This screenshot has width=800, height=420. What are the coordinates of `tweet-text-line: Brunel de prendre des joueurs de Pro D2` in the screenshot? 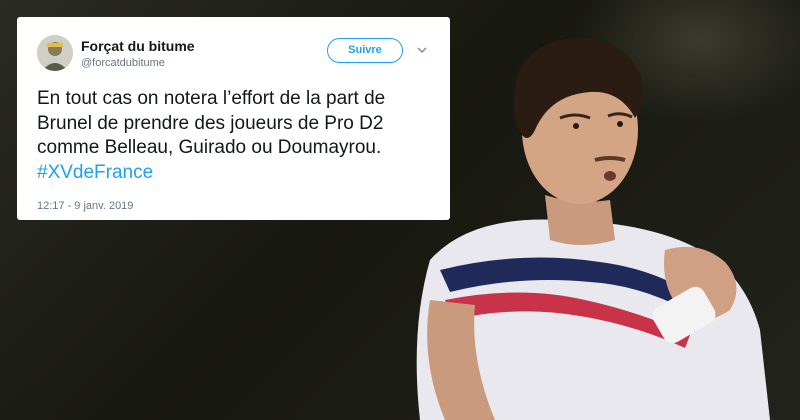 It's located at (210, 123).